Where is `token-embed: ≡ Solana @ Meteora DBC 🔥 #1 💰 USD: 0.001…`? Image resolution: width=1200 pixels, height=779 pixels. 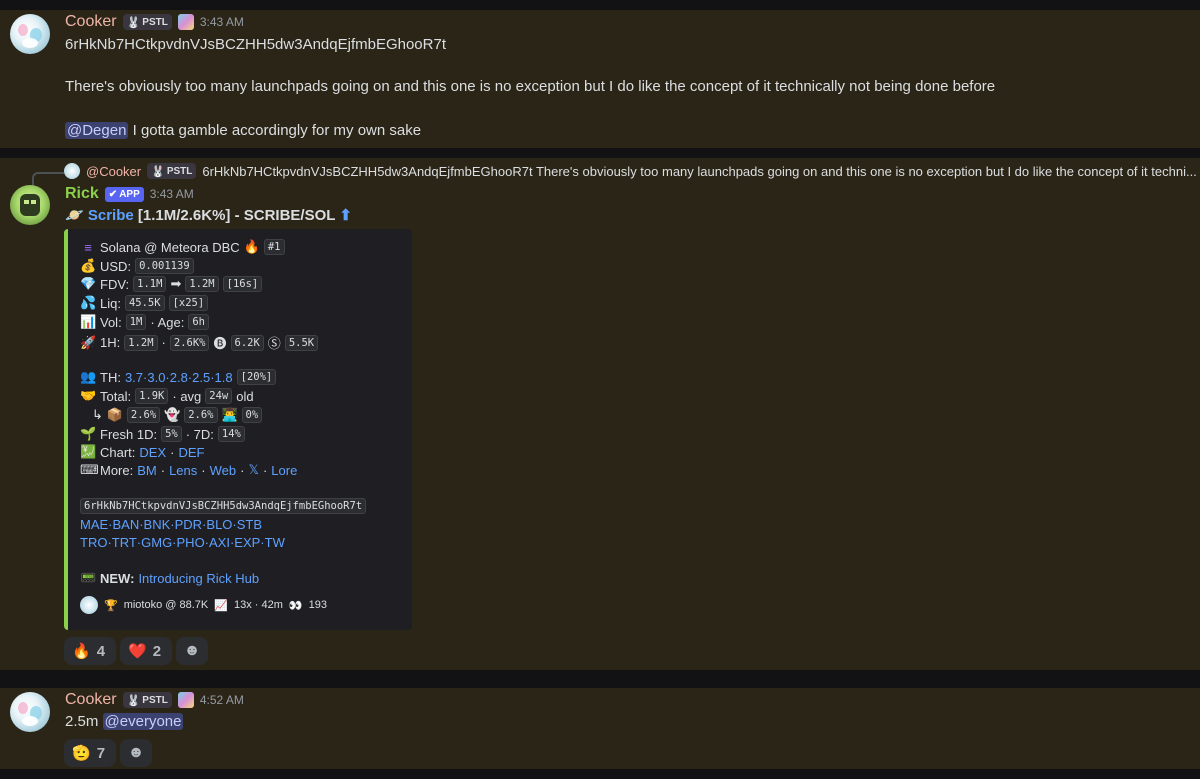
token-embed: ≡ Solana @ Meteora DBC 🔥 #1 💰 USD: 0.001… is located at coordinates (238, 429).